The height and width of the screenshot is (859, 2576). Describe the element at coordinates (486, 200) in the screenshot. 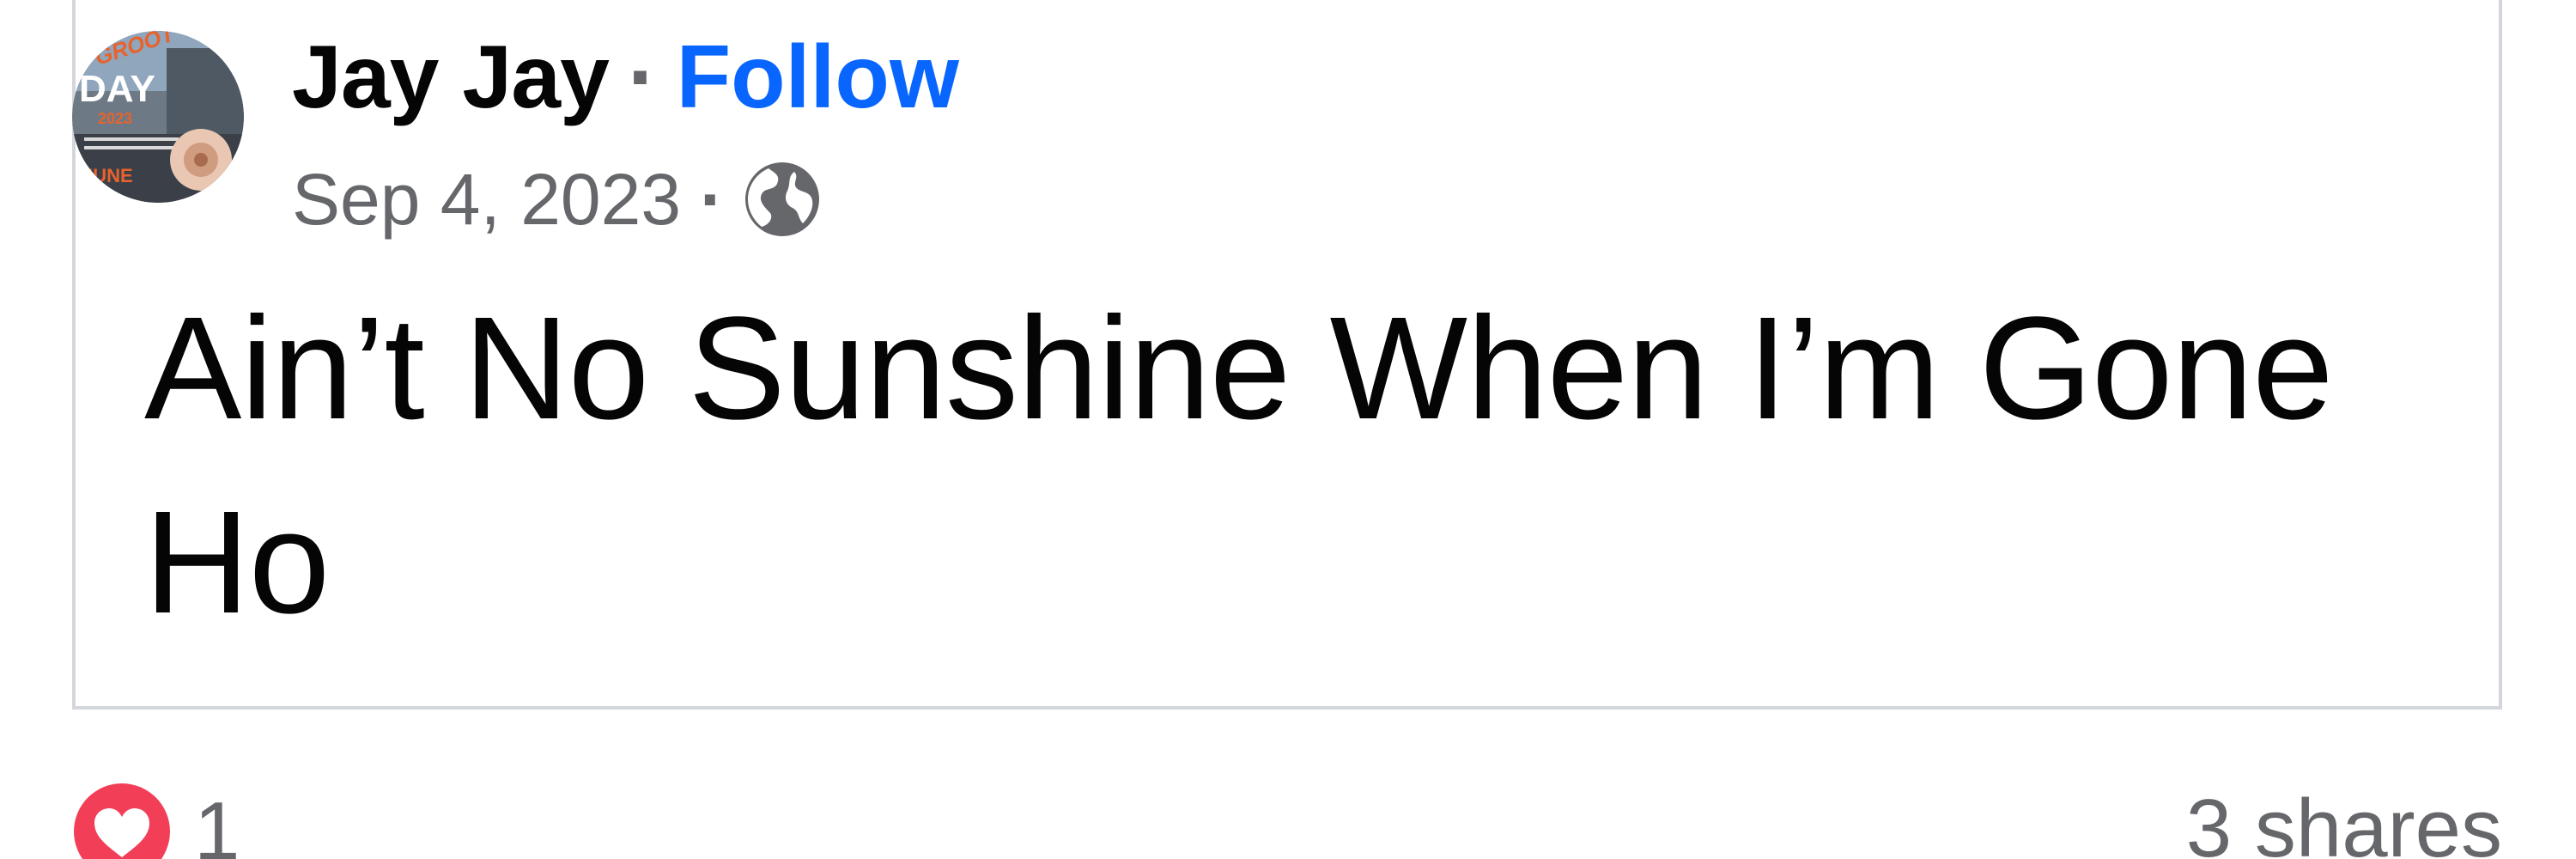

I see `post-timestamp: Sep 4, 2023` at that location.